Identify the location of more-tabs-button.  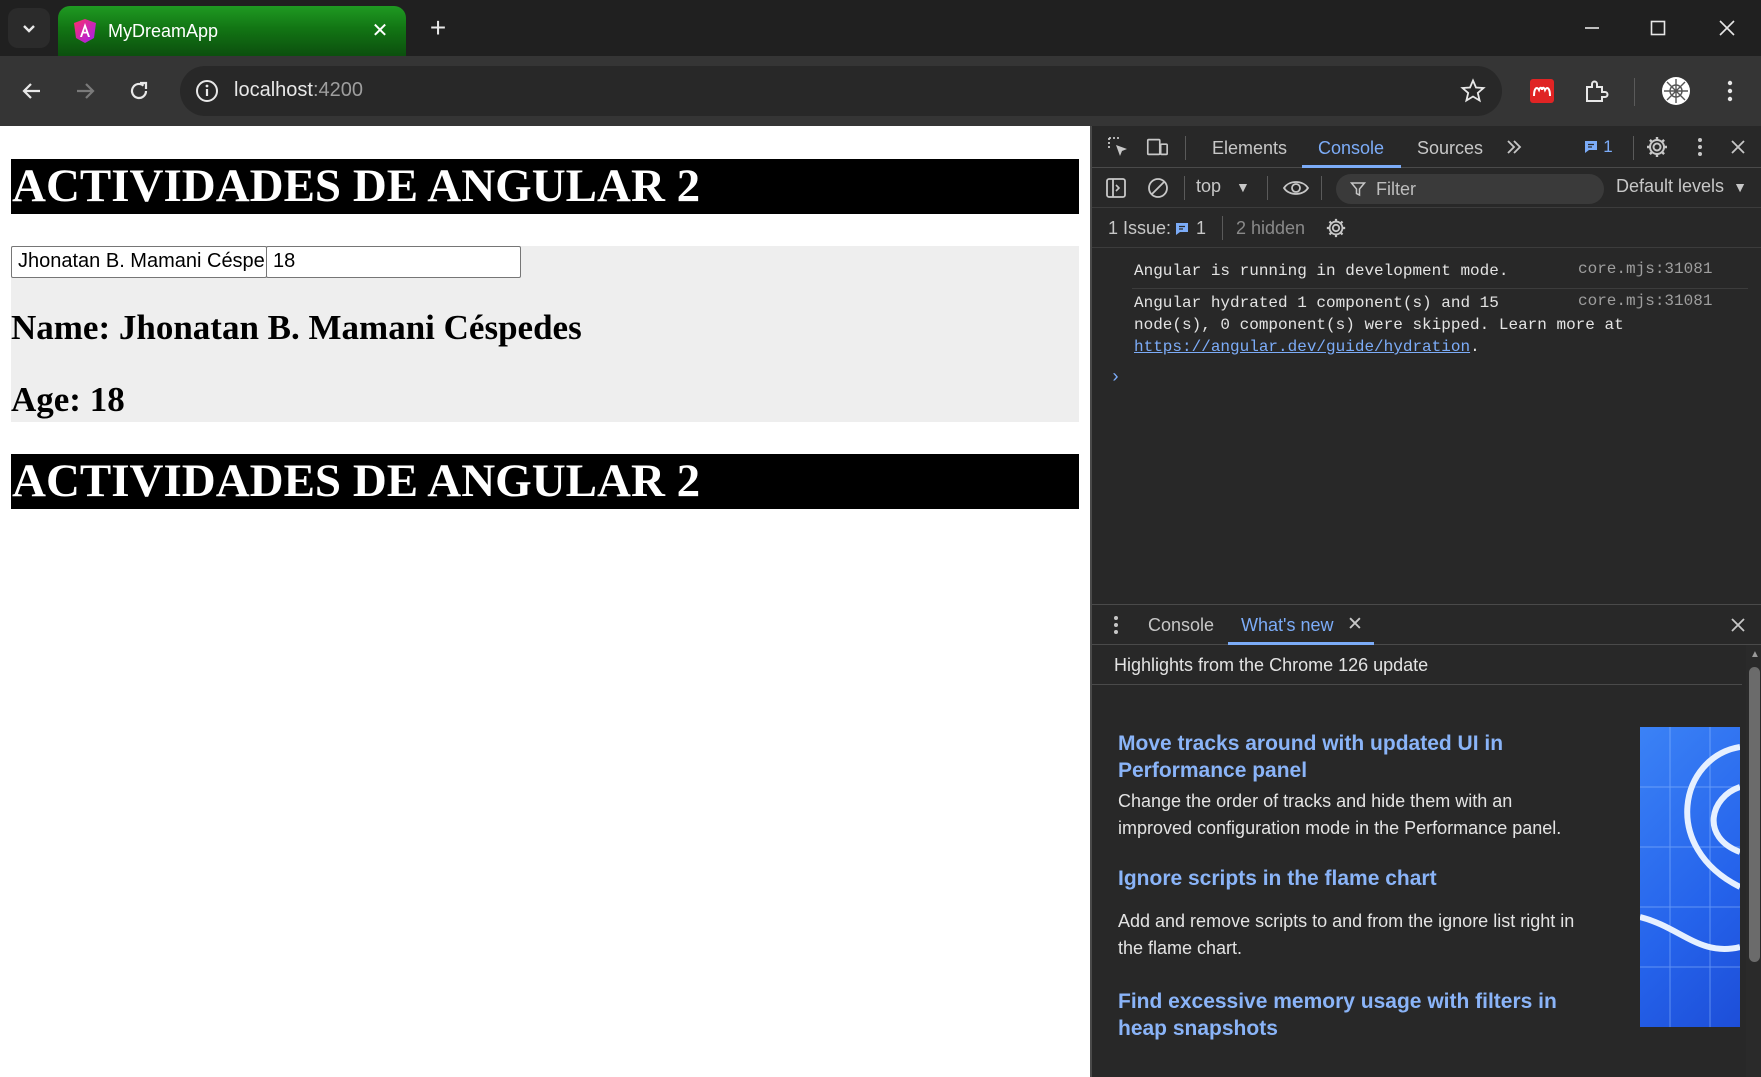
(1514, 147).